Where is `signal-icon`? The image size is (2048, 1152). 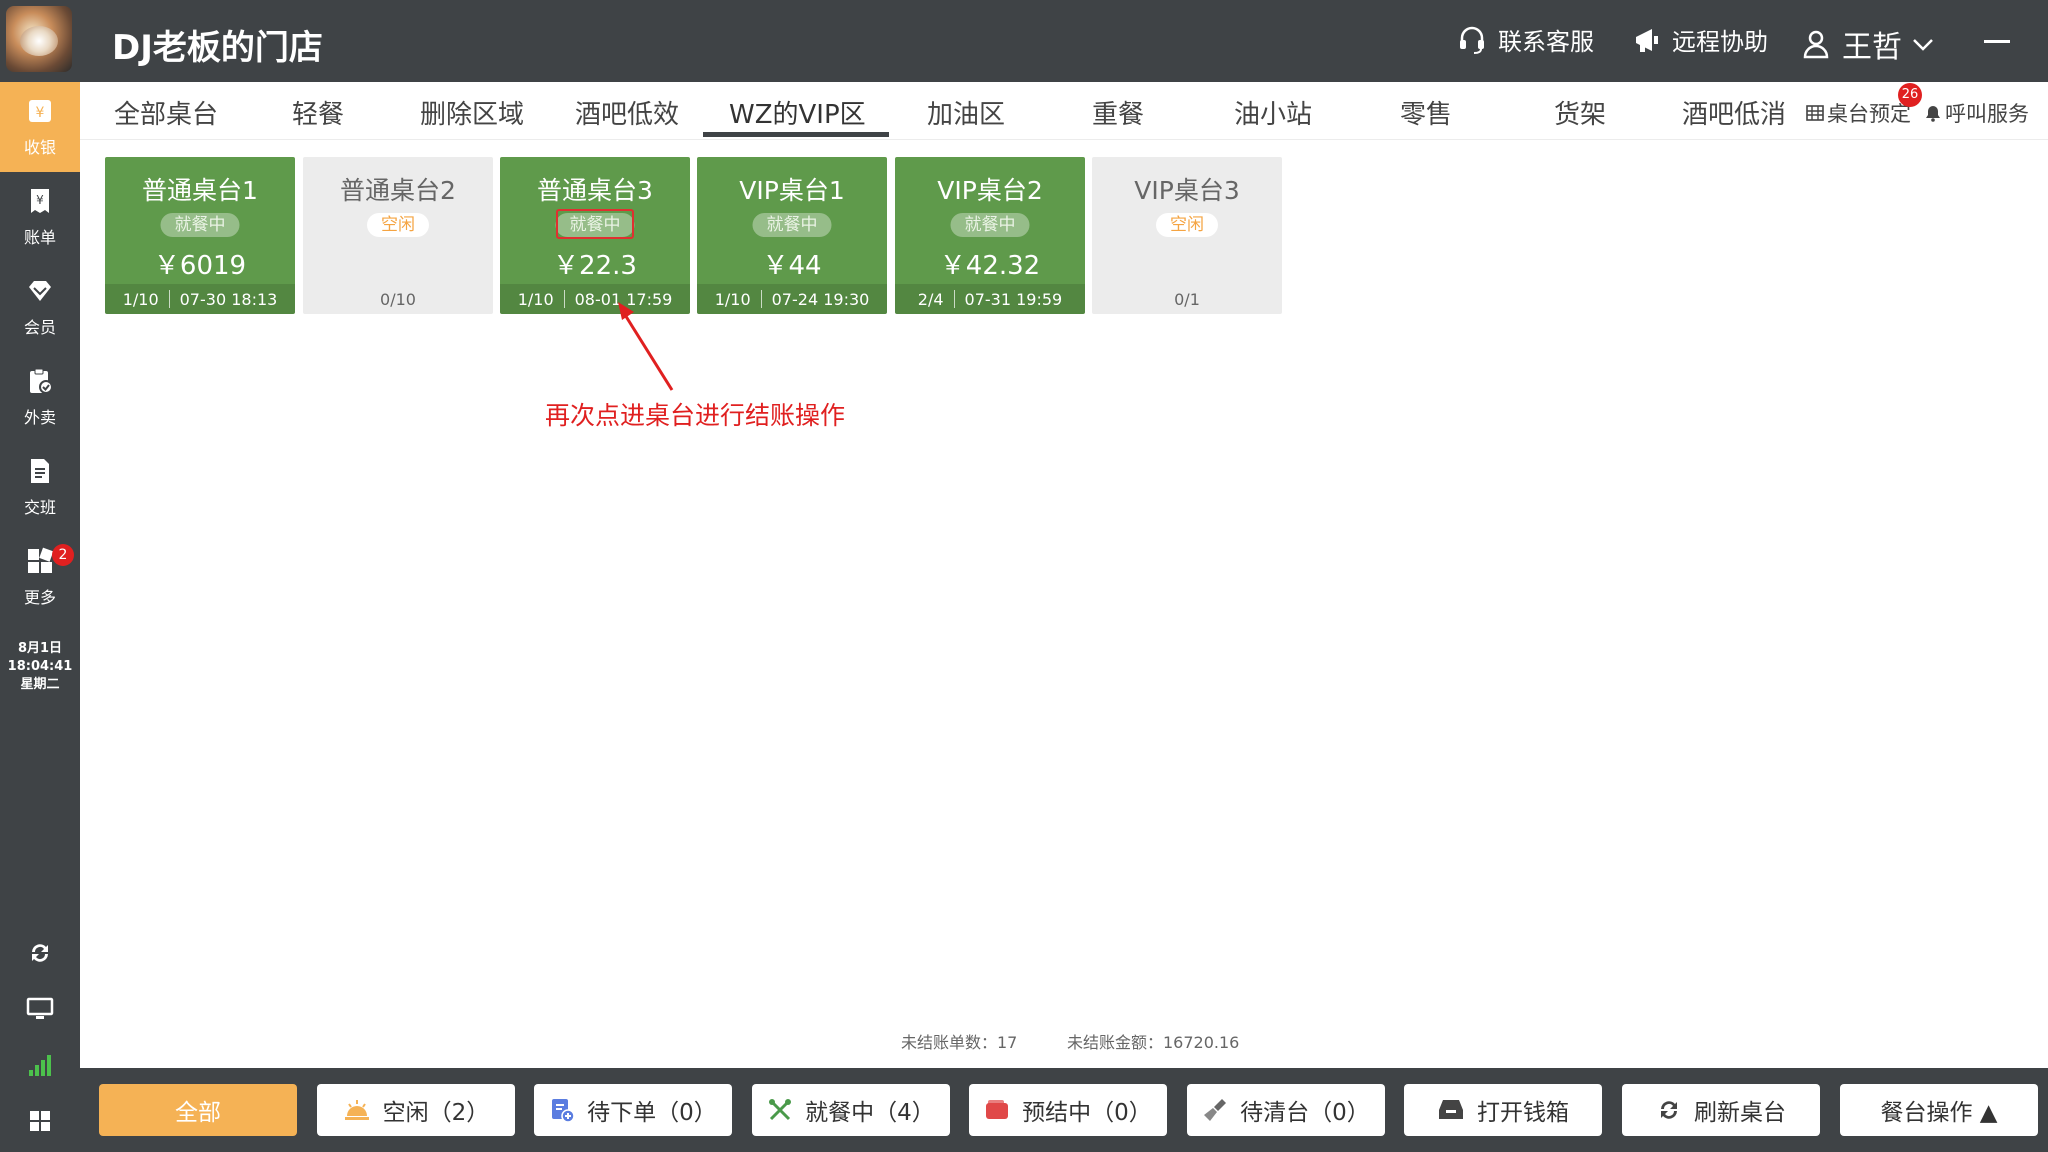
signal-icon is located at coordinates (40, 1065).